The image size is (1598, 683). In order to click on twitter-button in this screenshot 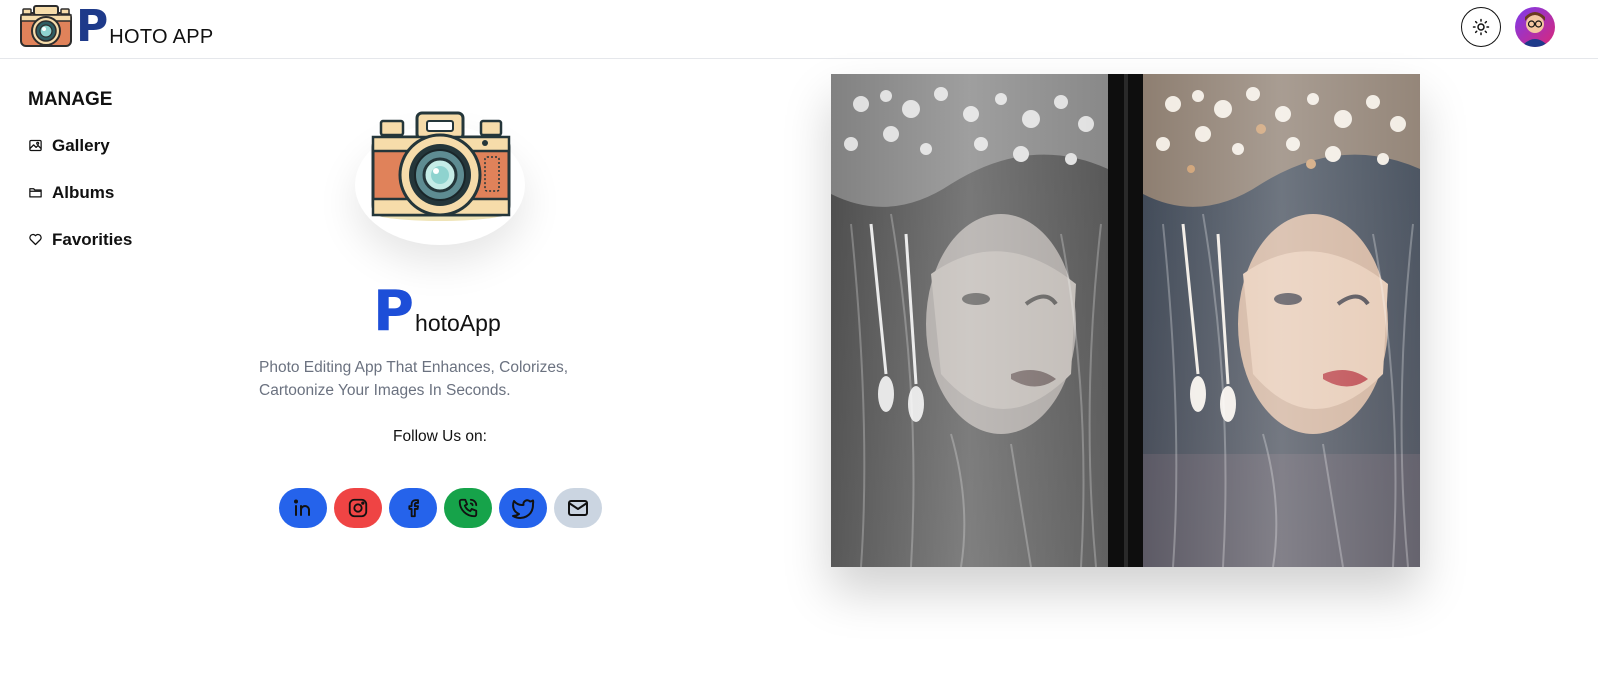, I will do `click(523, 508)`.